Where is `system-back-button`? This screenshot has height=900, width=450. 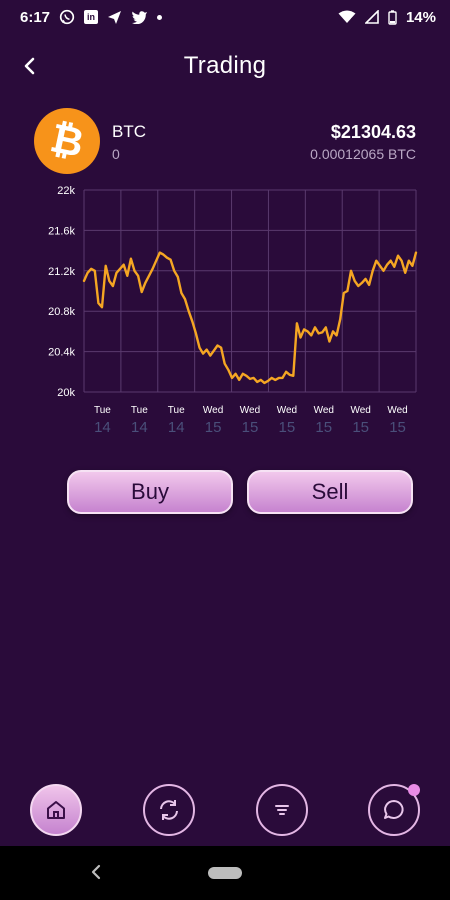 system-back-button is located at coordinates (96, 874).